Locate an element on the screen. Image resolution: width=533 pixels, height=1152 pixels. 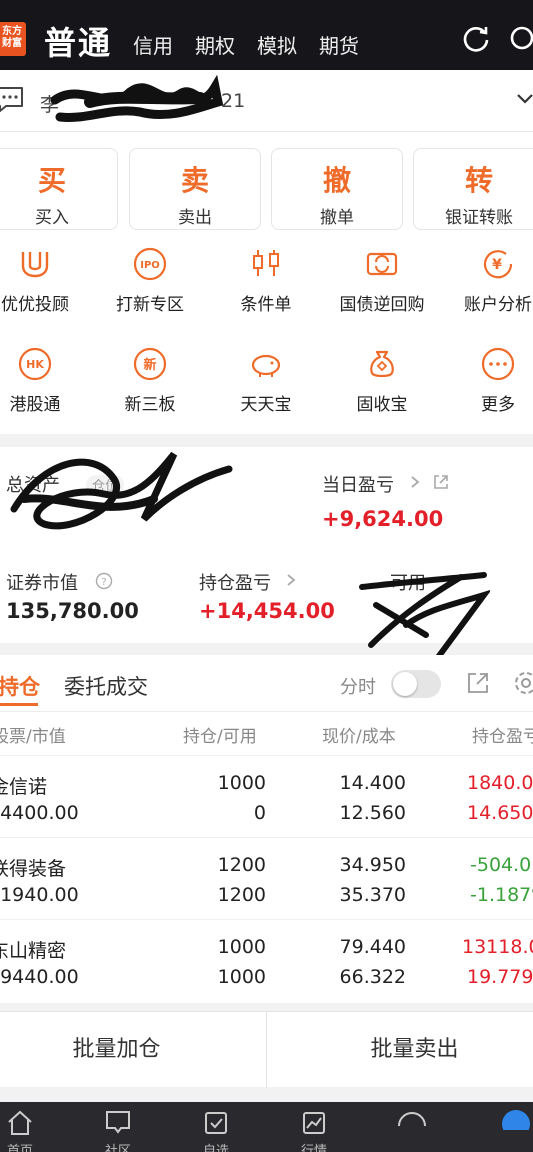
tab-credit: 信用 is located at coordinates (153, 44).